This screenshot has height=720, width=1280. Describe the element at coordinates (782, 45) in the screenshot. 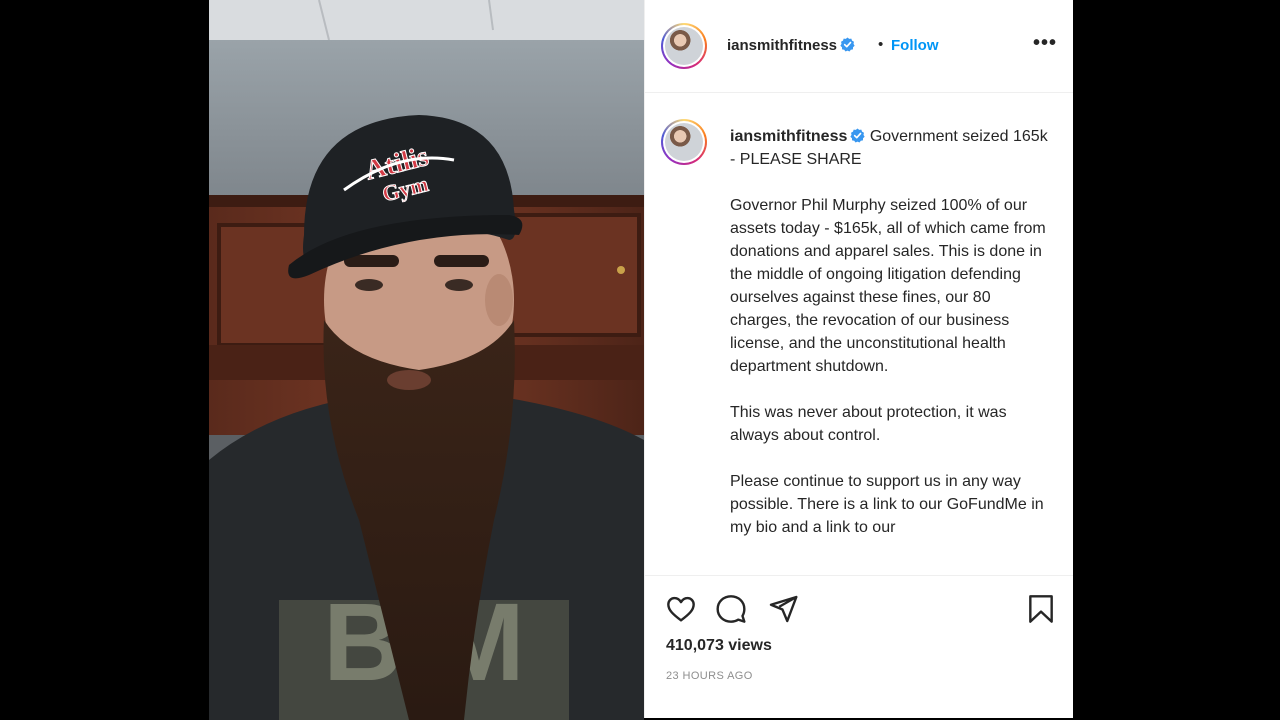

I see `header-username: iansmithfitness` at that location.